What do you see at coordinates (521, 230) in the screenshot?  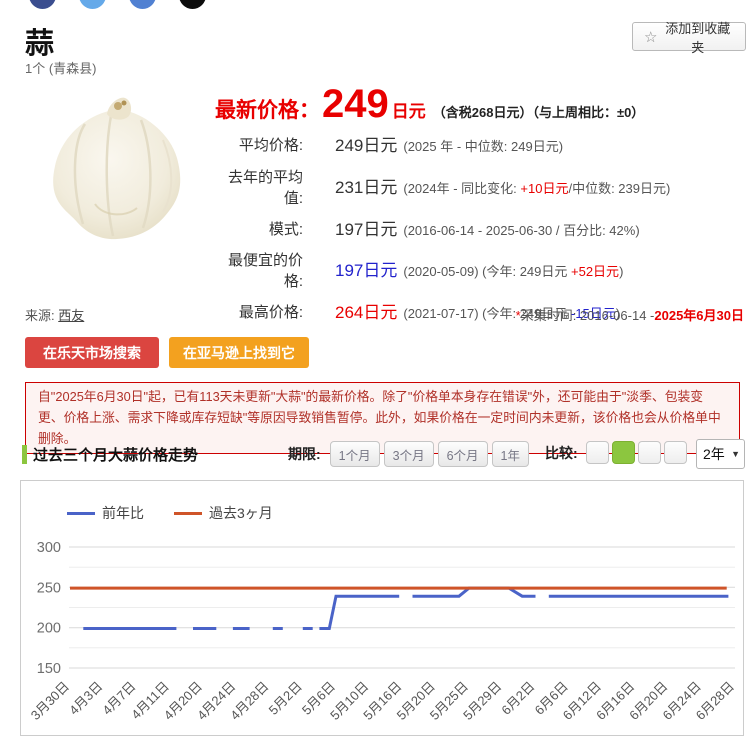 I see `price-row-note: (2016-06-14 - 2025-06-30 / 百分比: 42%)` at bounding box center [521, 230].